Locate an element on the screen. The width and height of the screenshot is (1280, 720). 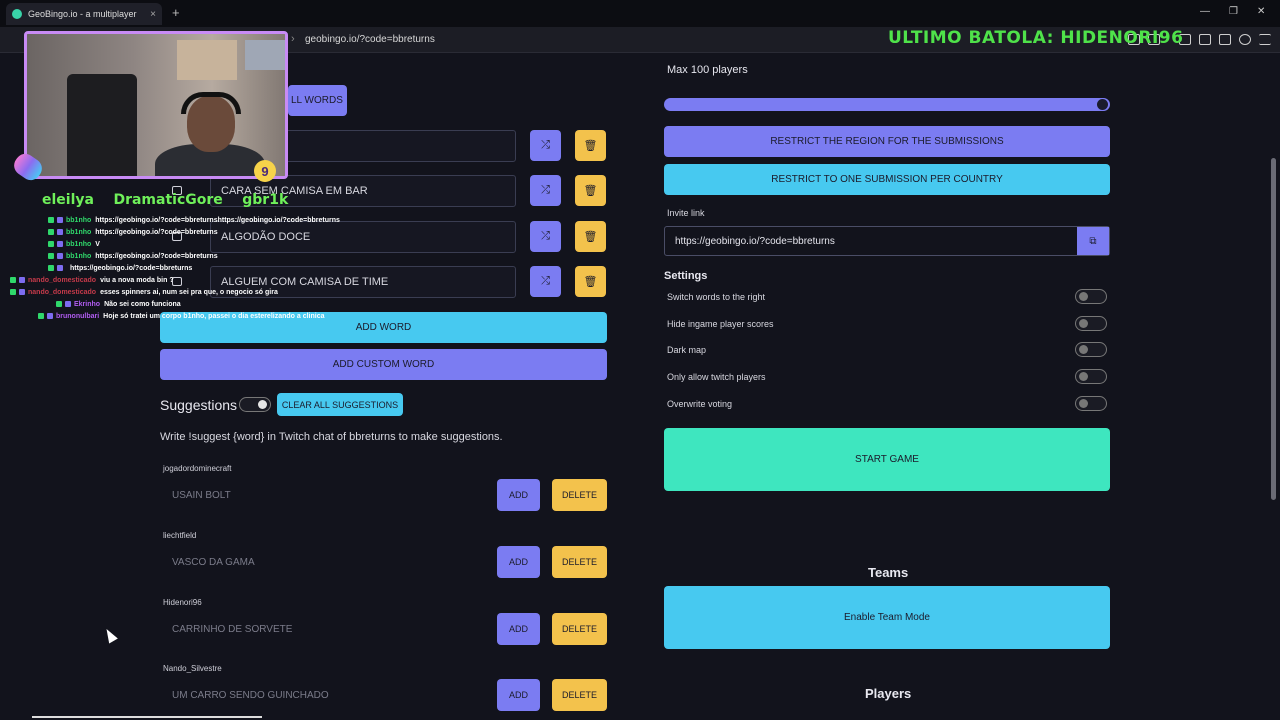
copy-icon: ⧉ is located at coordinates (1093, 241).